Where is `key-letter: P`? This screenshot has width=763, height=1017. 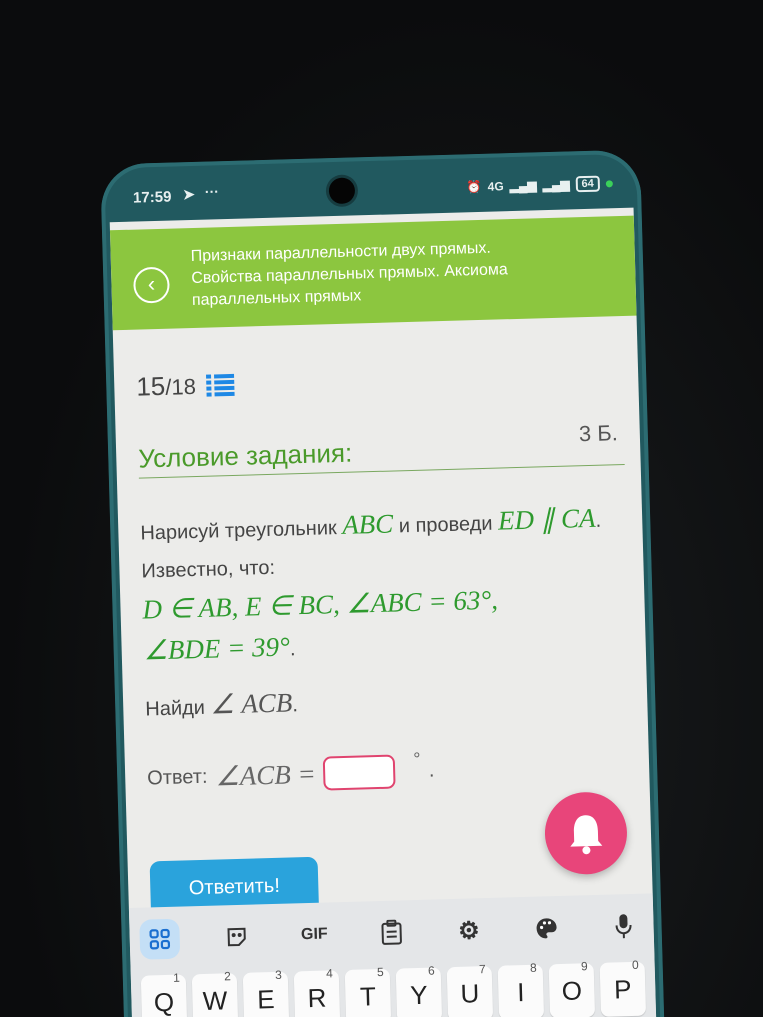
key-letter: P is located at coordinates (622, 989).